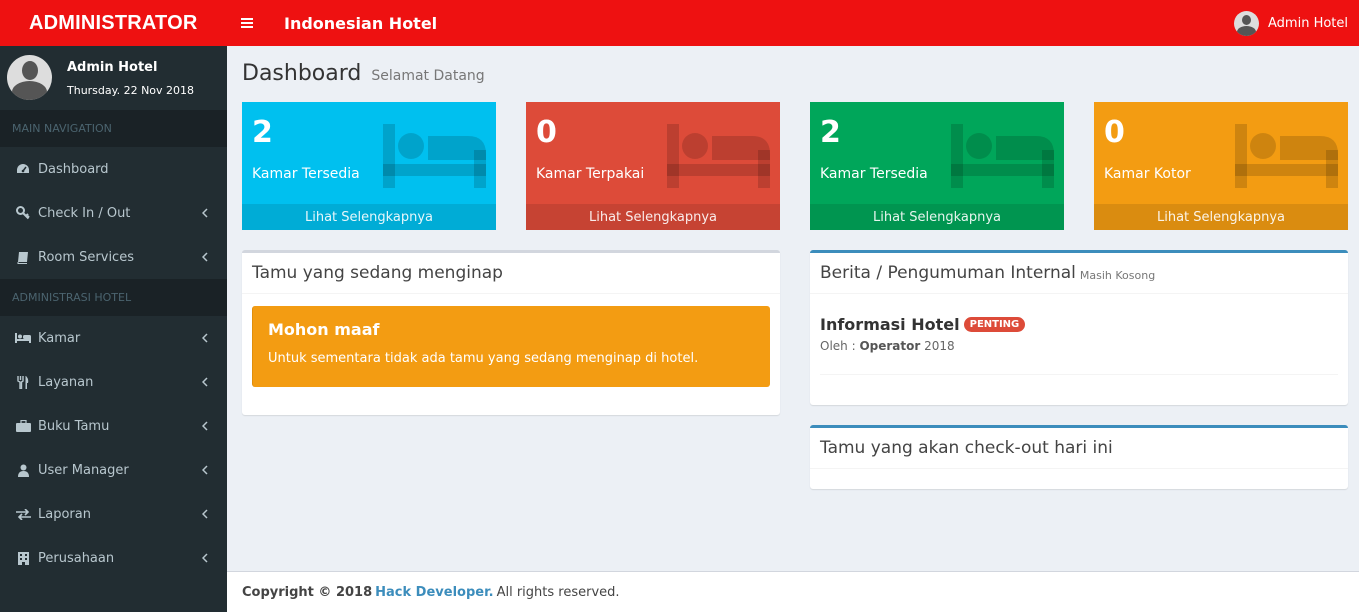  I want to click on sidebar-item-buku-tamu: Buku Tamu, so click(113, 426).